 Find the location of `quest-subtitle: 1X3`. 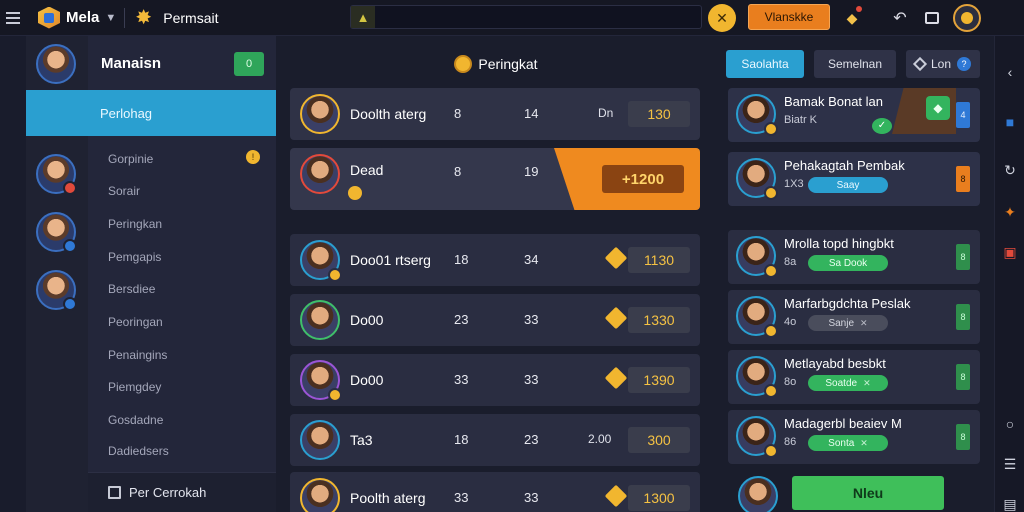

quest-subtitle: 1X3 is located at coordinates (794, 184).